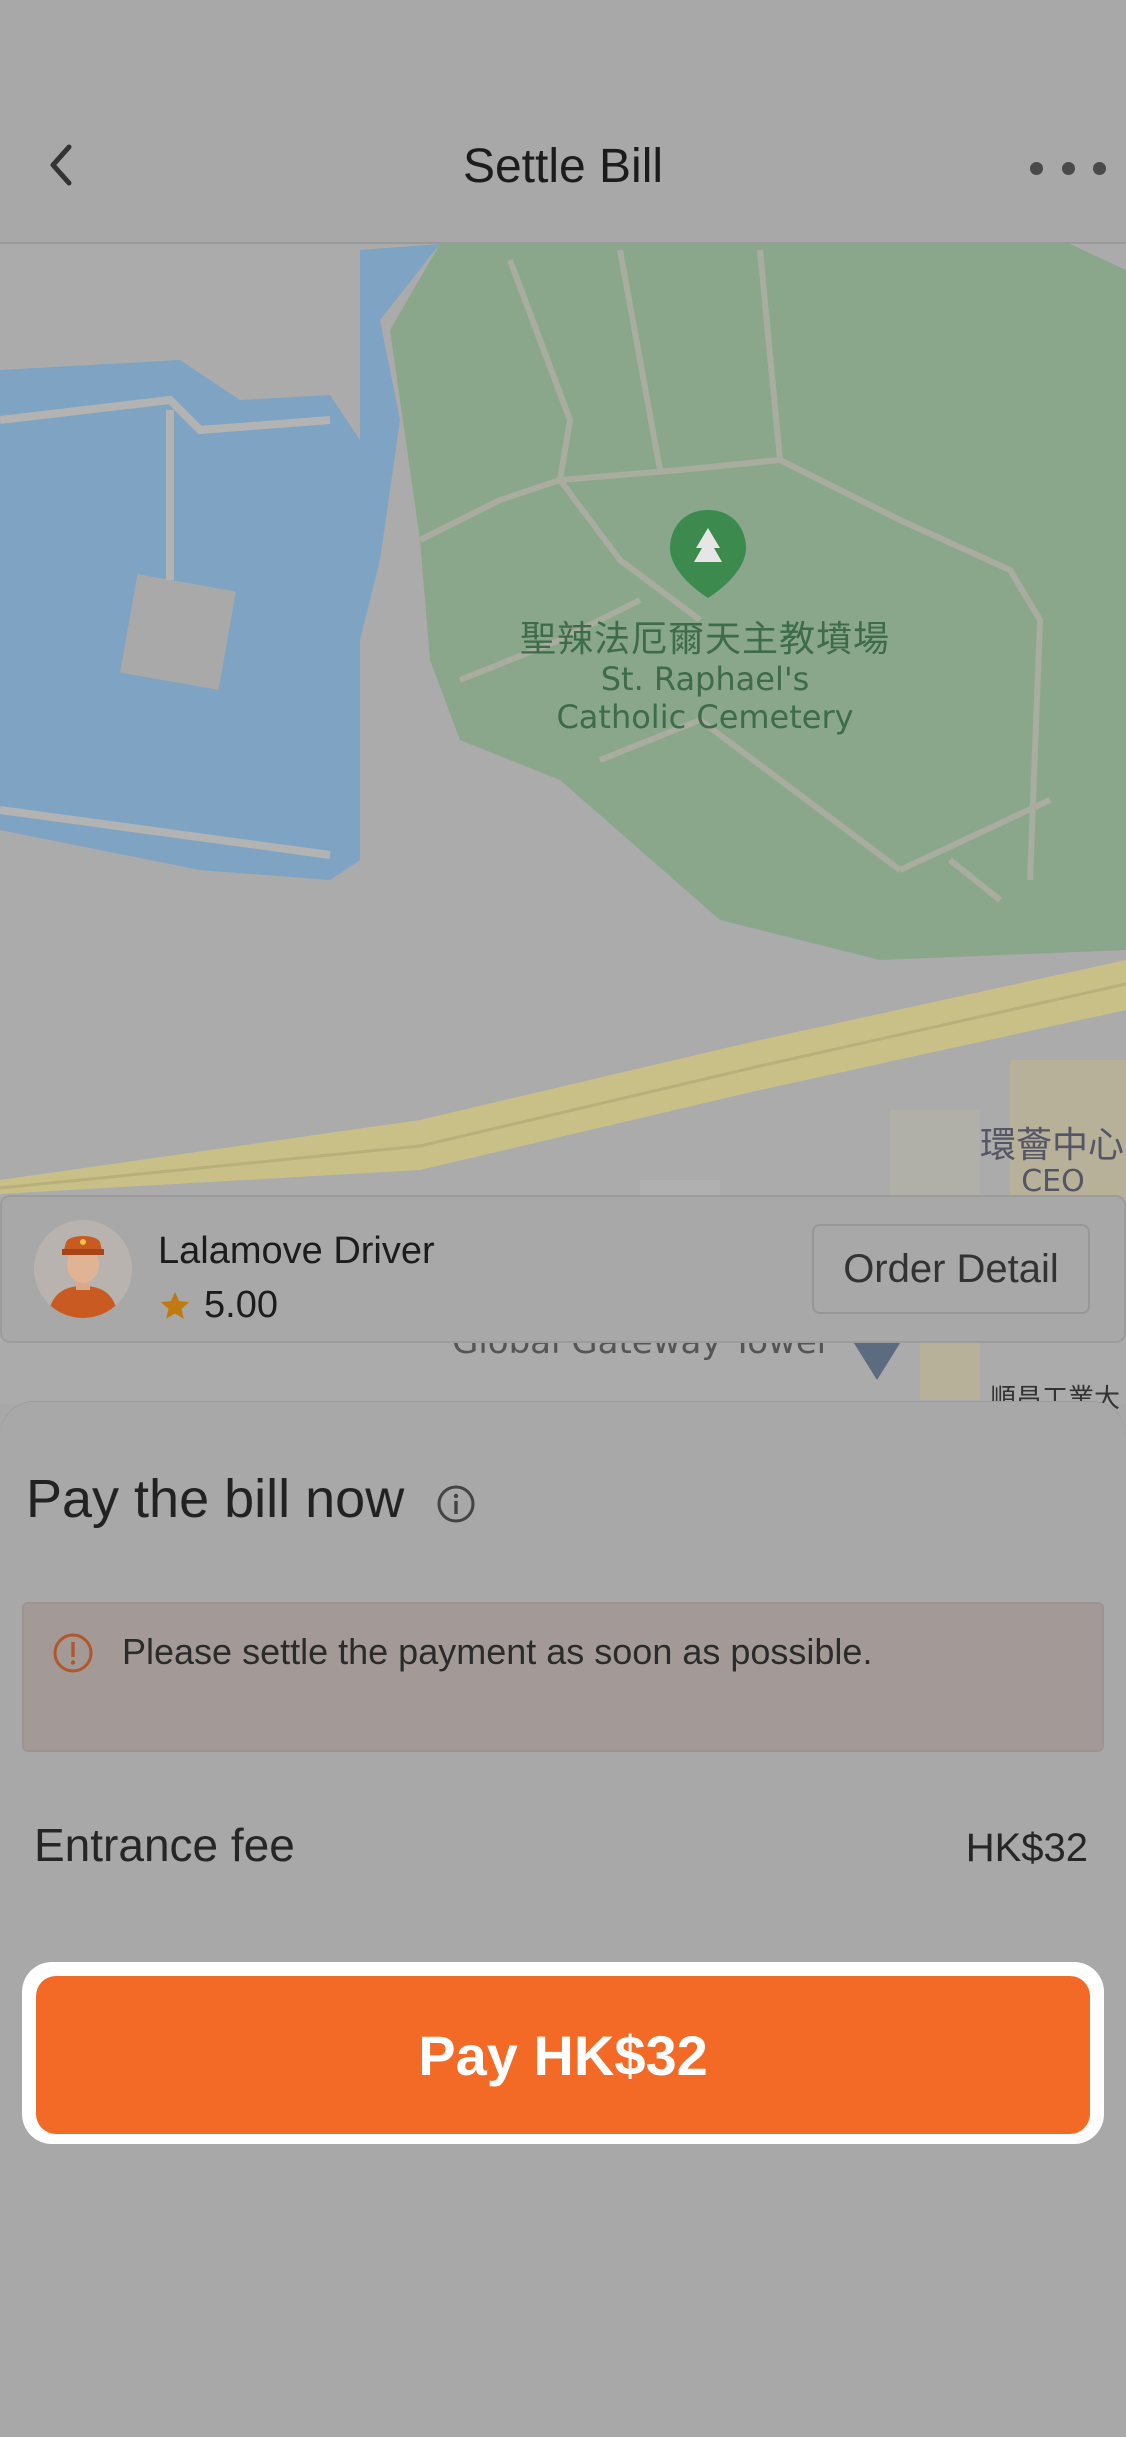  What do you see at coordinates (296, 1251) in the screenshot?
I see `driver-name: Lalamove Driver` at bounding box center [296, 1251].